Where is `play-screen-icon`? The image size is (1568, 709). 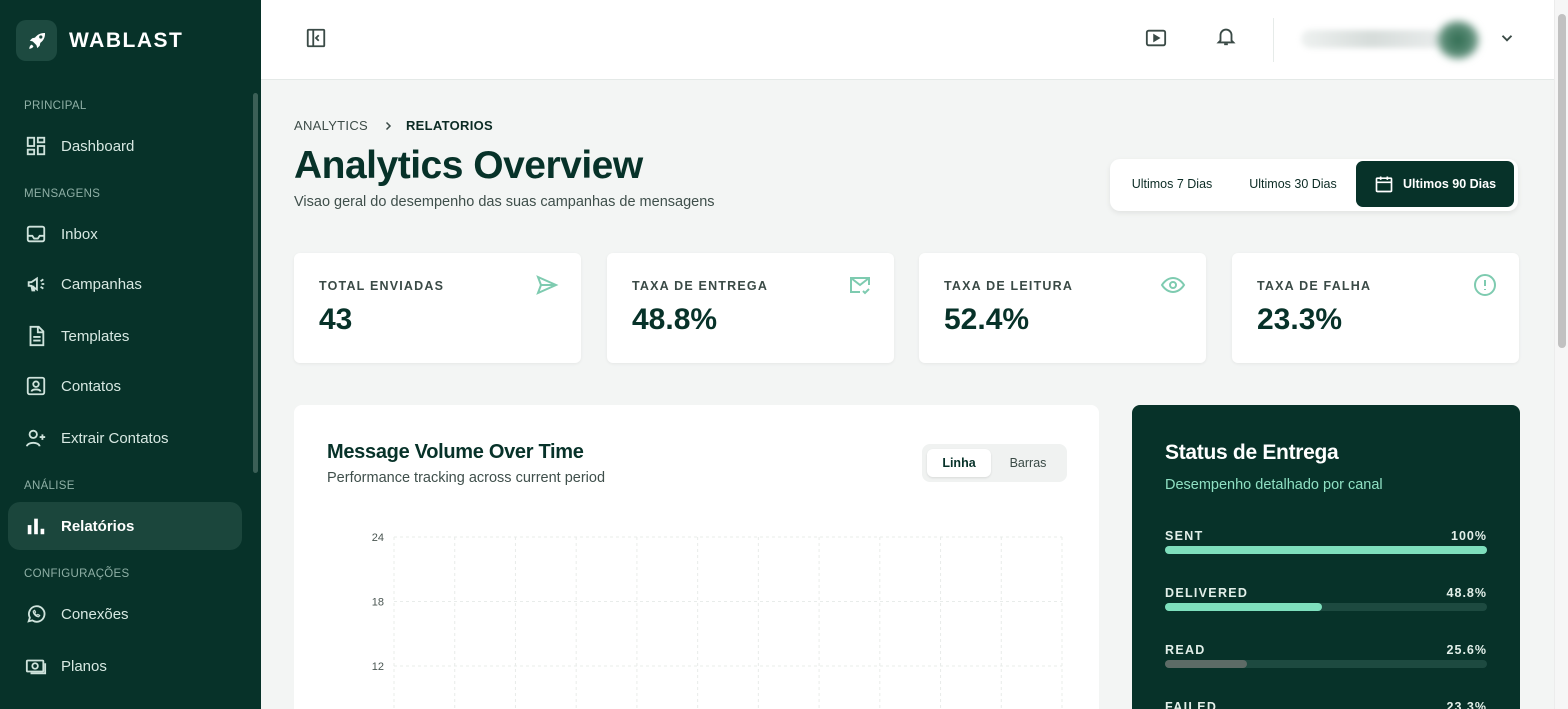
play-screen-icon is located at coordinates (1156, 40).